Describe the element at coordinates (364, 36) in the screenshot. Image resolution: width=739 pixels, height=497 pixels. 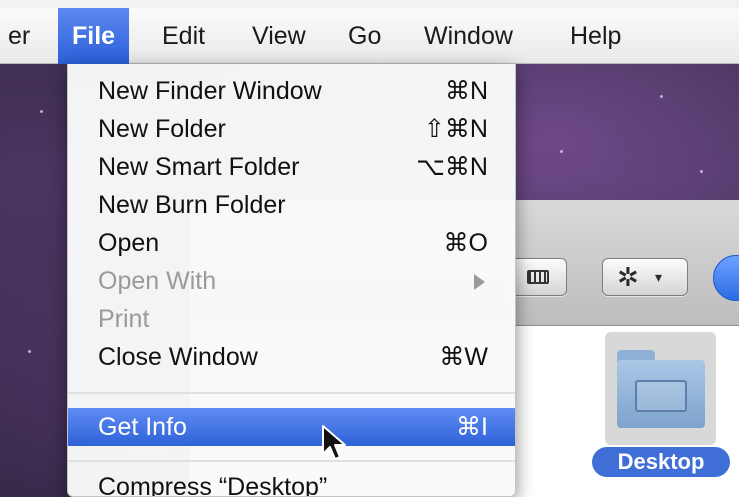
I see `menu-go: Go` at that location.